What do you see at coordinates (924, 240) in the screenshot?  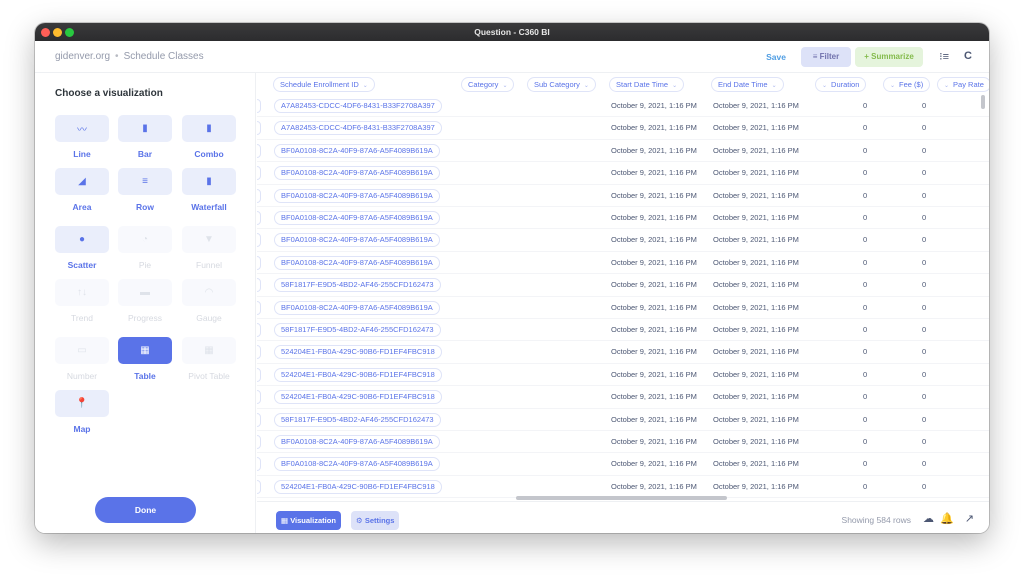 I see `fee-cell: 0` at bounding box center [924, 240].